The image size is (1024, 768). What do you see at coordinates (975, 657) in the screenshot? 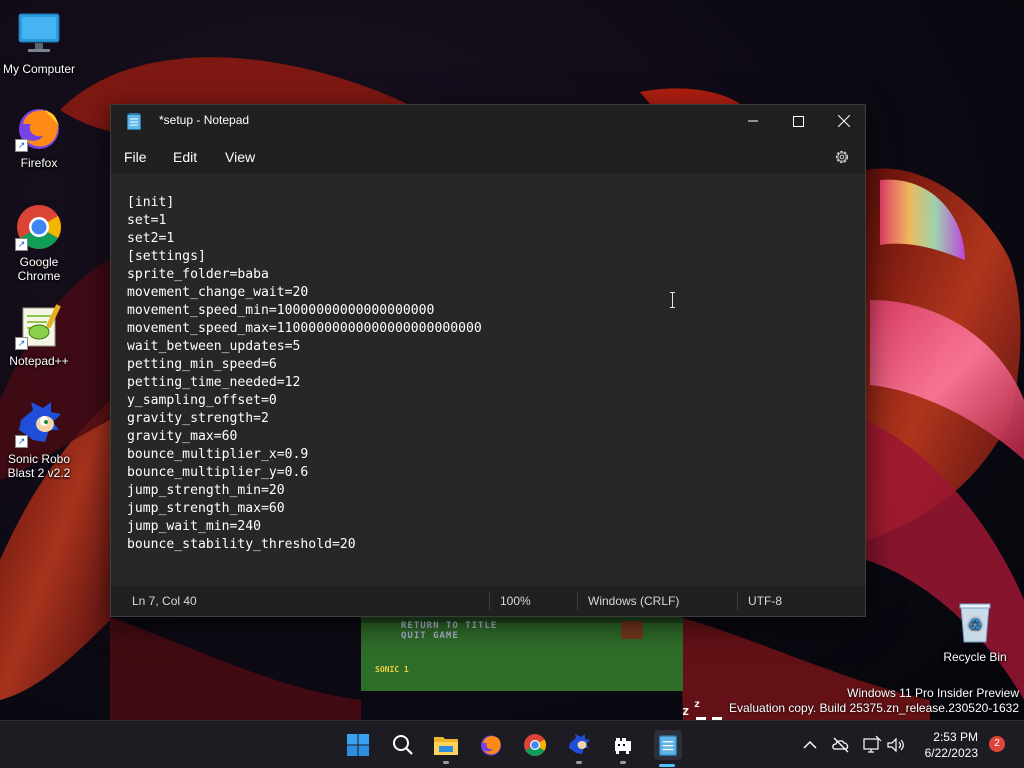
I see `desktop-icon-label: Recycle Bin` at bounding box center [975, 657].